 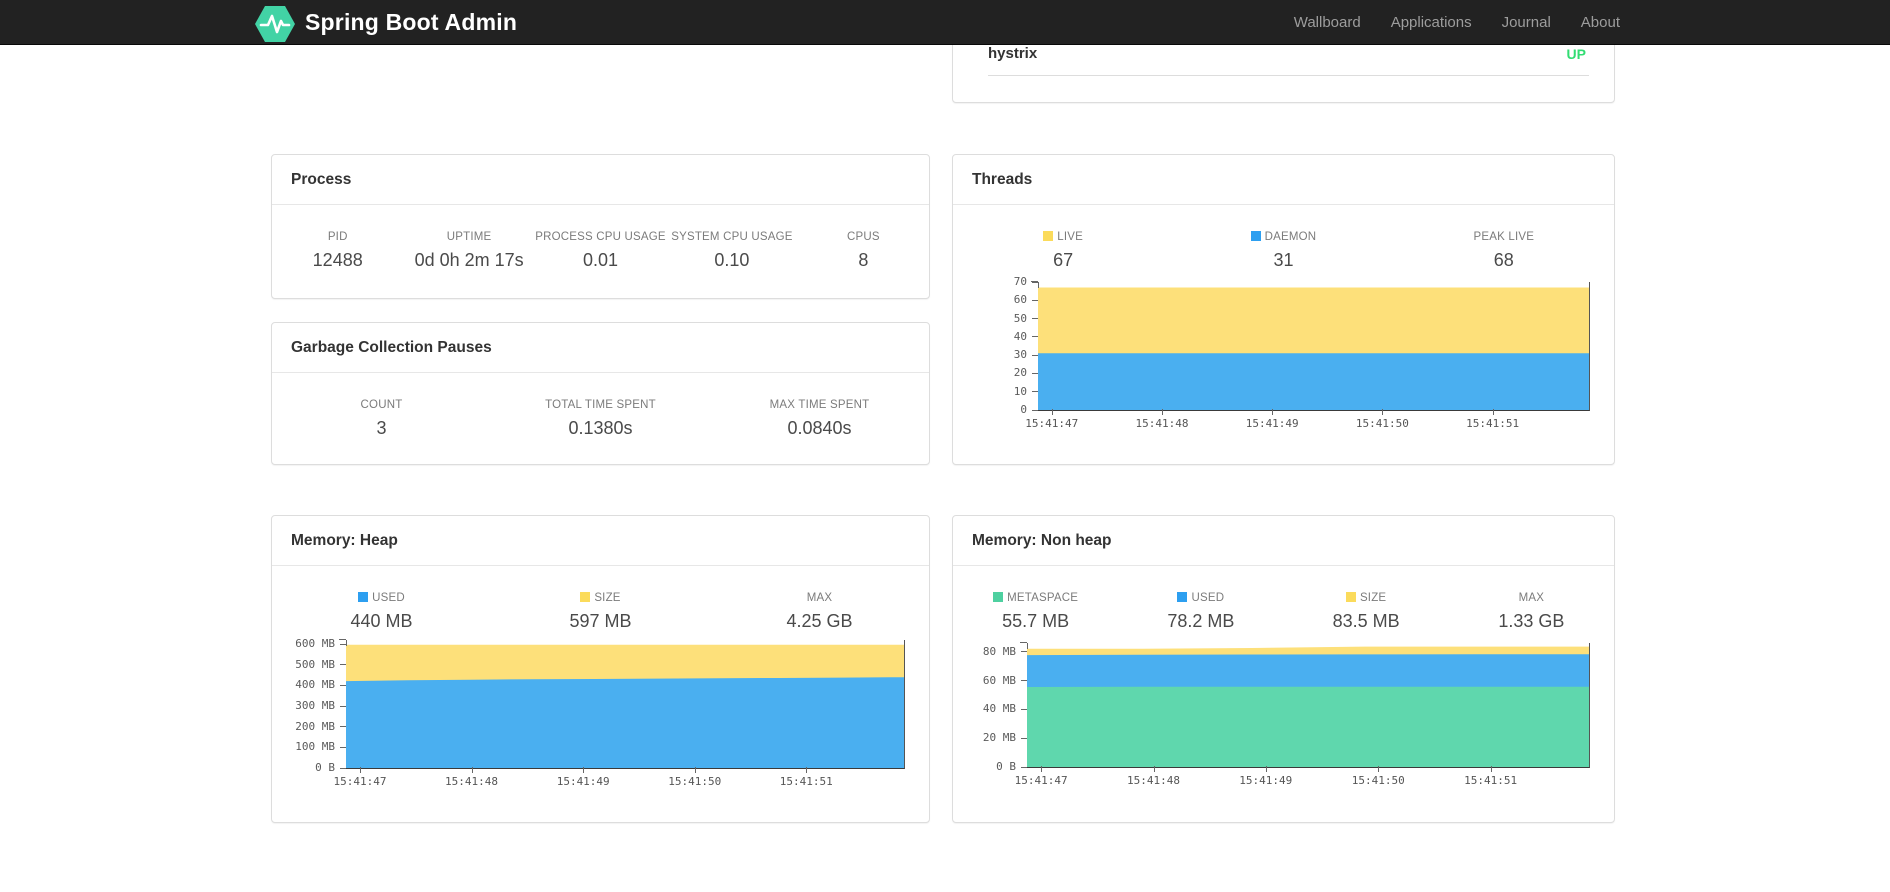 What do you see at coordinates (1313, 348) in the screenshot?
I see `threads-area-svg` at bounding box center [1313, 348].